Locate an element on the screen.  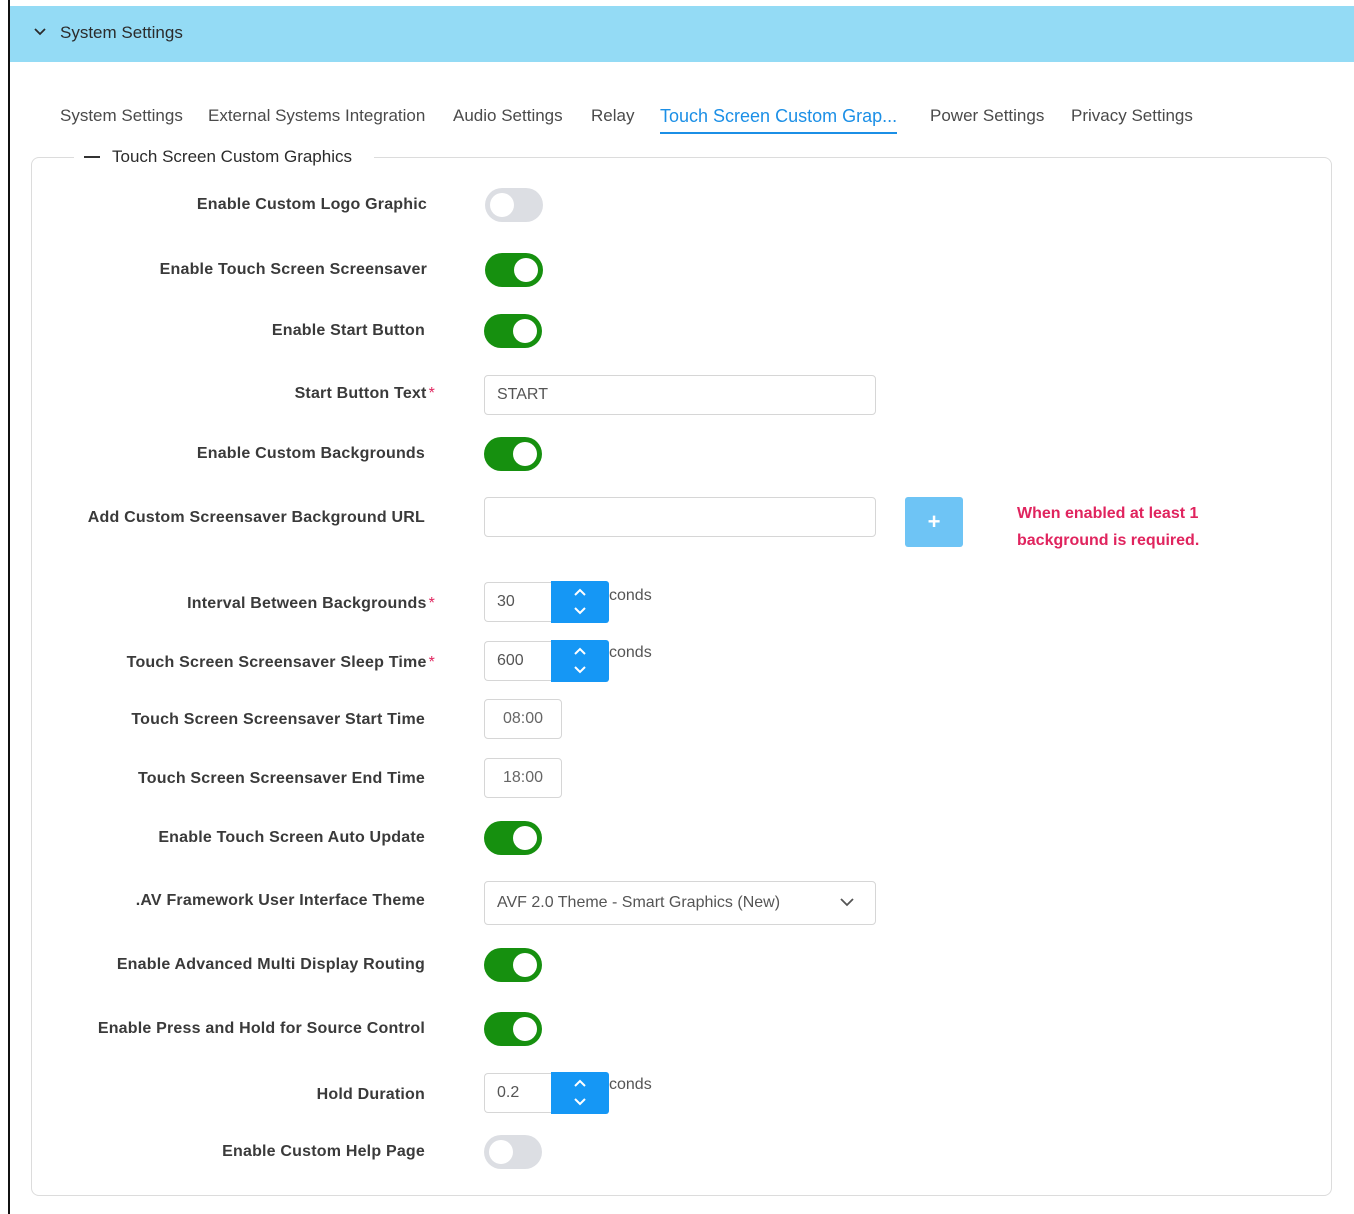
tab-external-systems-integration: External Systems Integration is located at coordinates (316, 116).